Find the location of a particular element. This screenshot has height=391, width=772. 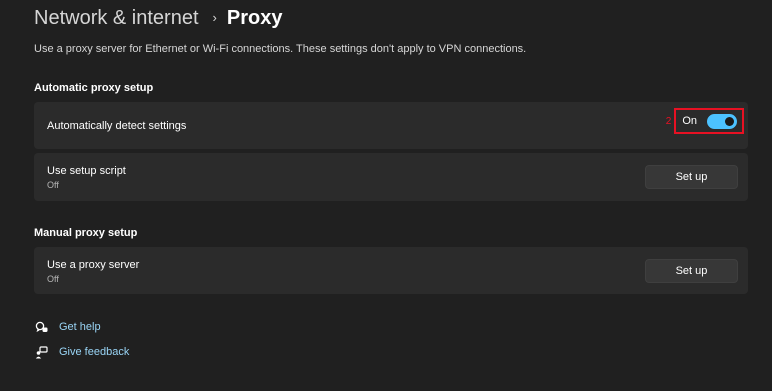

toggle-knob is located at coordinates (729, 121).